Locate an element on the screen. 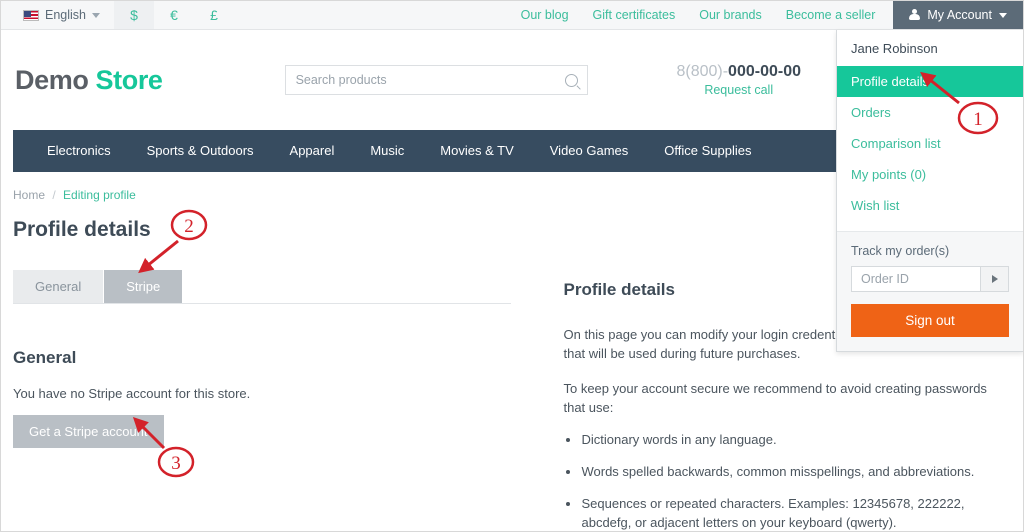  site-logo: Demo Store is located at coordinates (82, 80).